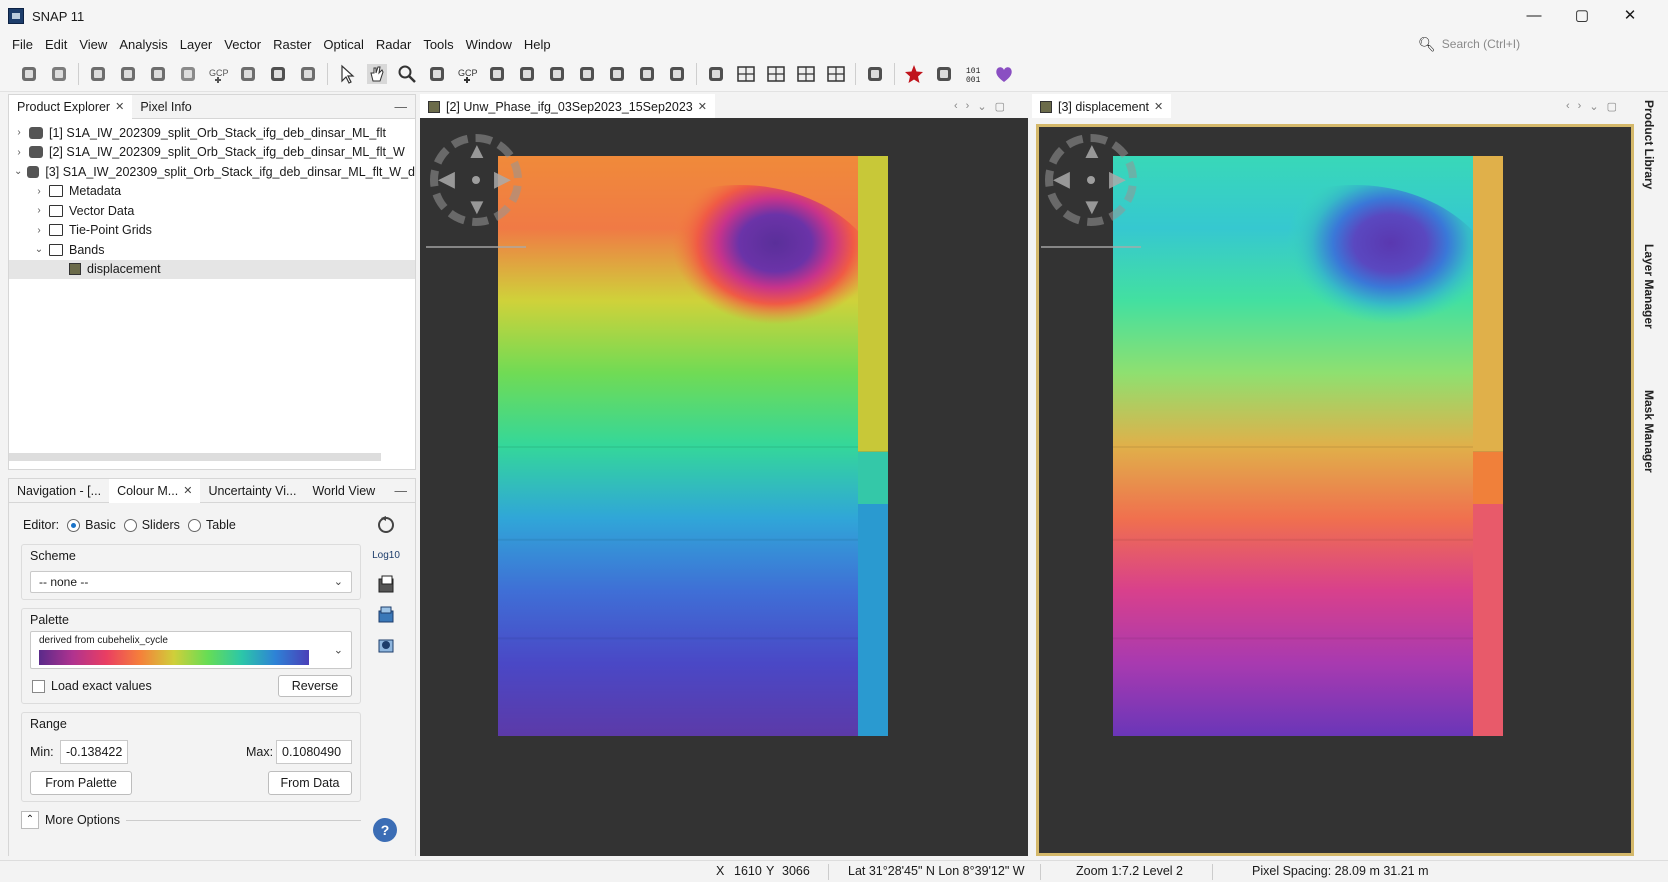 The image size is (1668, 882). I want to click on tile-single-icon, so click(836, 74).